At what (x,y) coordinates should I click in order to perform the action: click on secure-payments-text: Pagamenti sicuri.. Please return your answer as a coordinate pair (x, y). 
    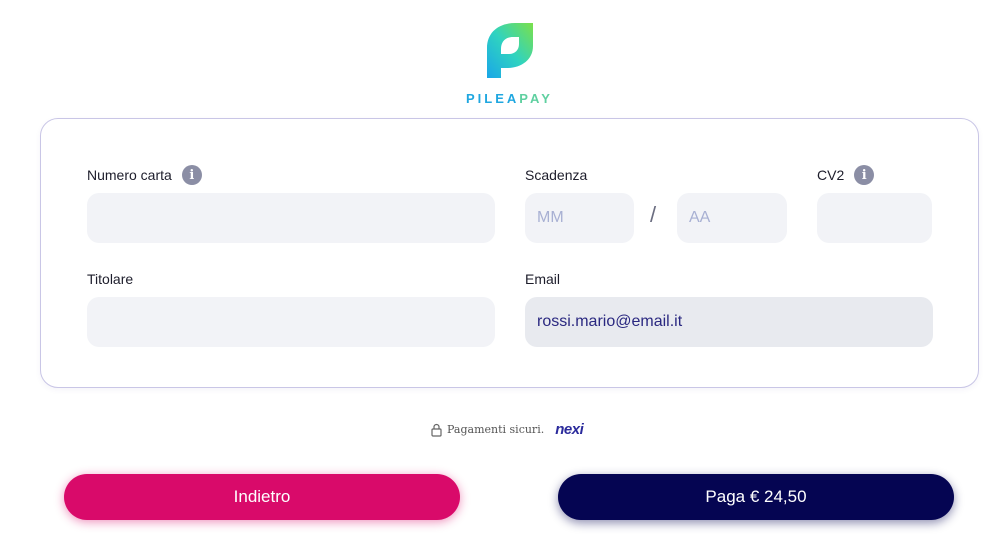
    Looking at the image, I should click on (496, 429).